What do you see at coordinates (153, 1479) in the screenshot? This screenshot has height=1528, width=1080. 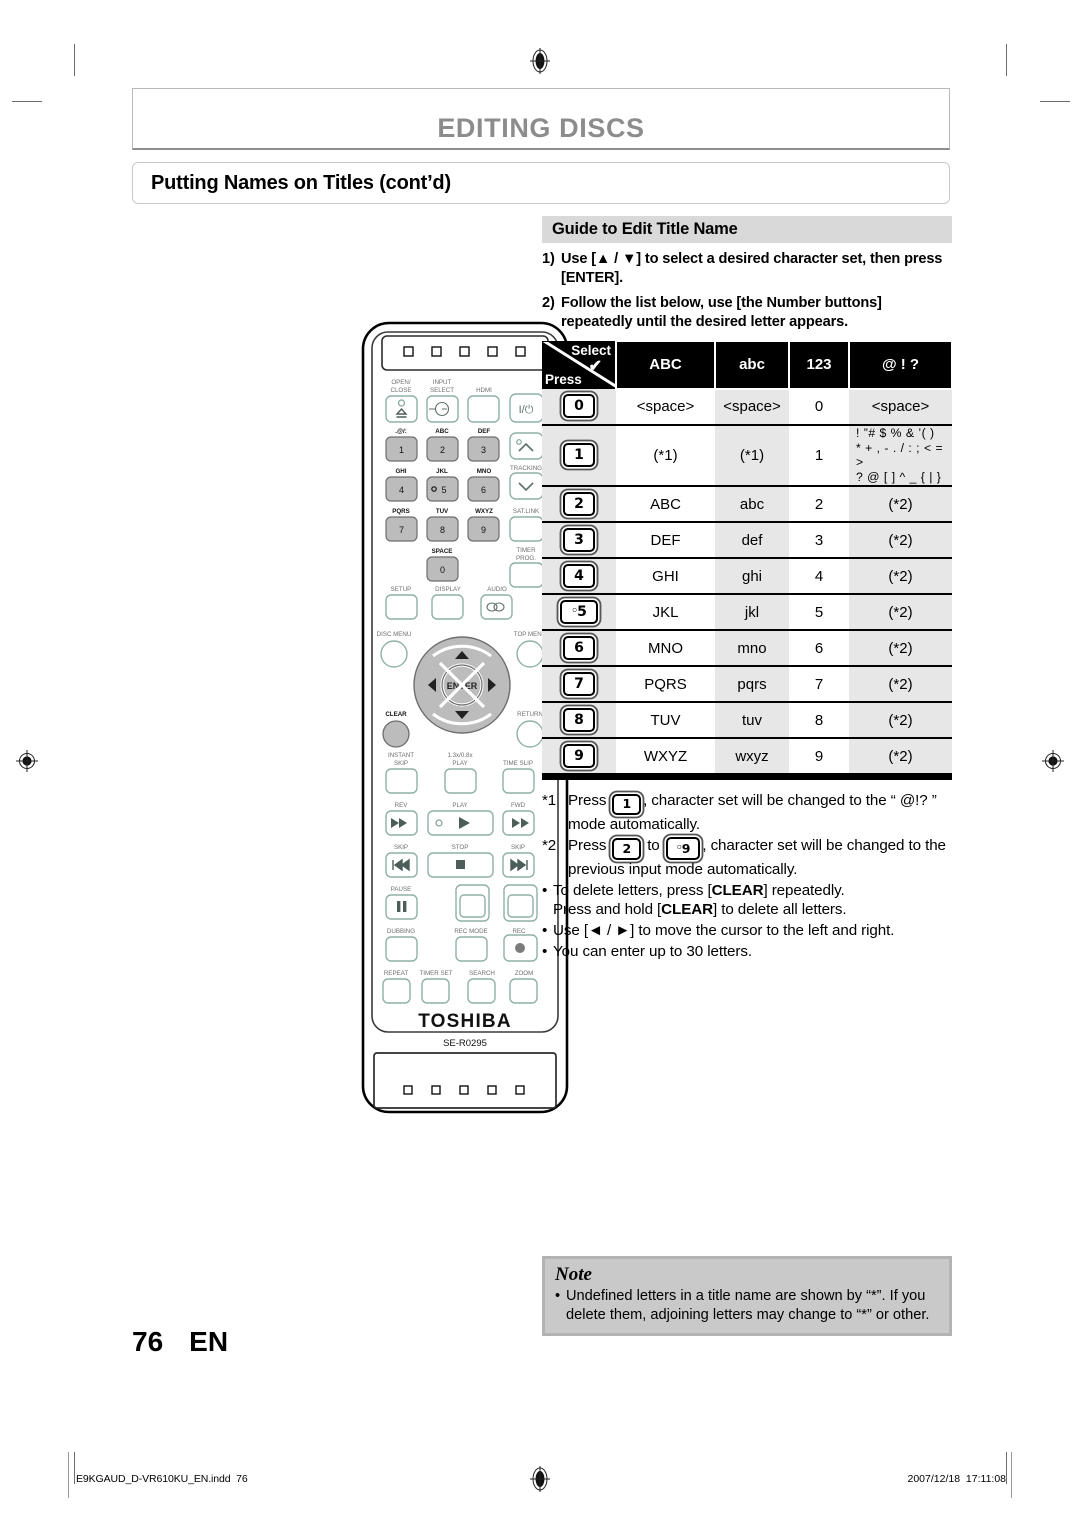 I see `meta-file: E9KGAUD_D-VR610KU_EN.indd` at bounding box center [153, 1479].